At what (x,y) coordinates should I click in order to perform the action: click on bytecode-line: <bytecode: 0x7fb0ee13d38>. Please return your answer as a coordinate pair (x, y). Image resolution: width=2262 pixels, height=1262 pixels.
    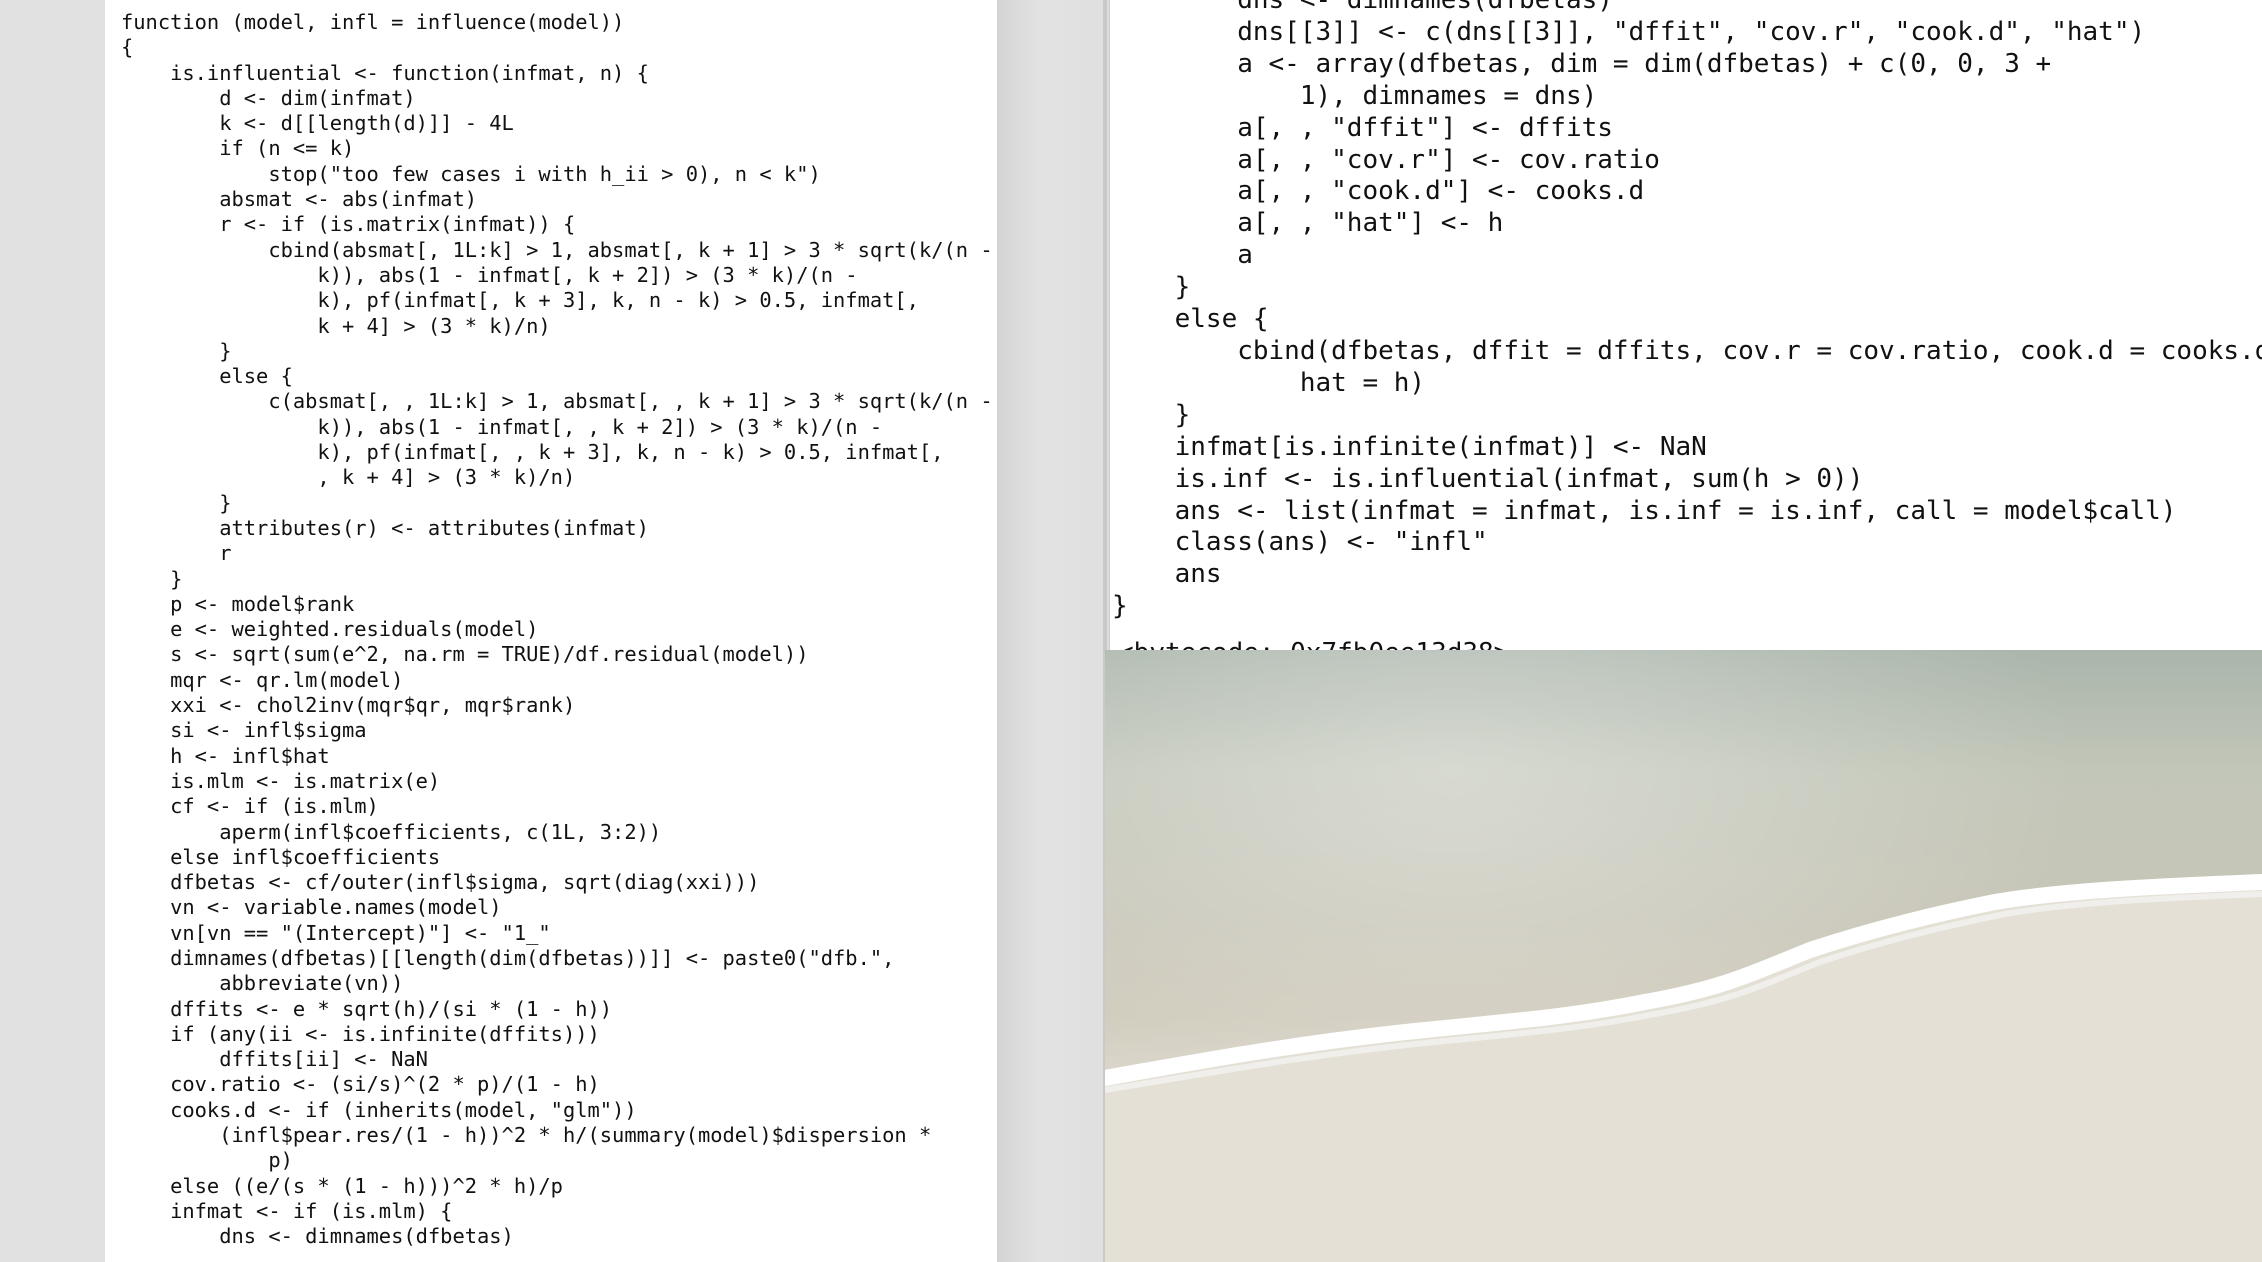
    Looking at the image, I should click on (1313, 645).